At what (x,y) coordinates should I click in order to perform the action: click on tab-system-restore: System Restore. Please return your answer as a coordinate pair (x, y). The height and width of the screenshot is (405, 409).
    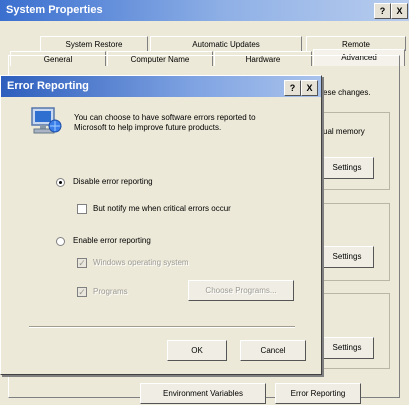
    Looking at the image, I should click on (94, 43).